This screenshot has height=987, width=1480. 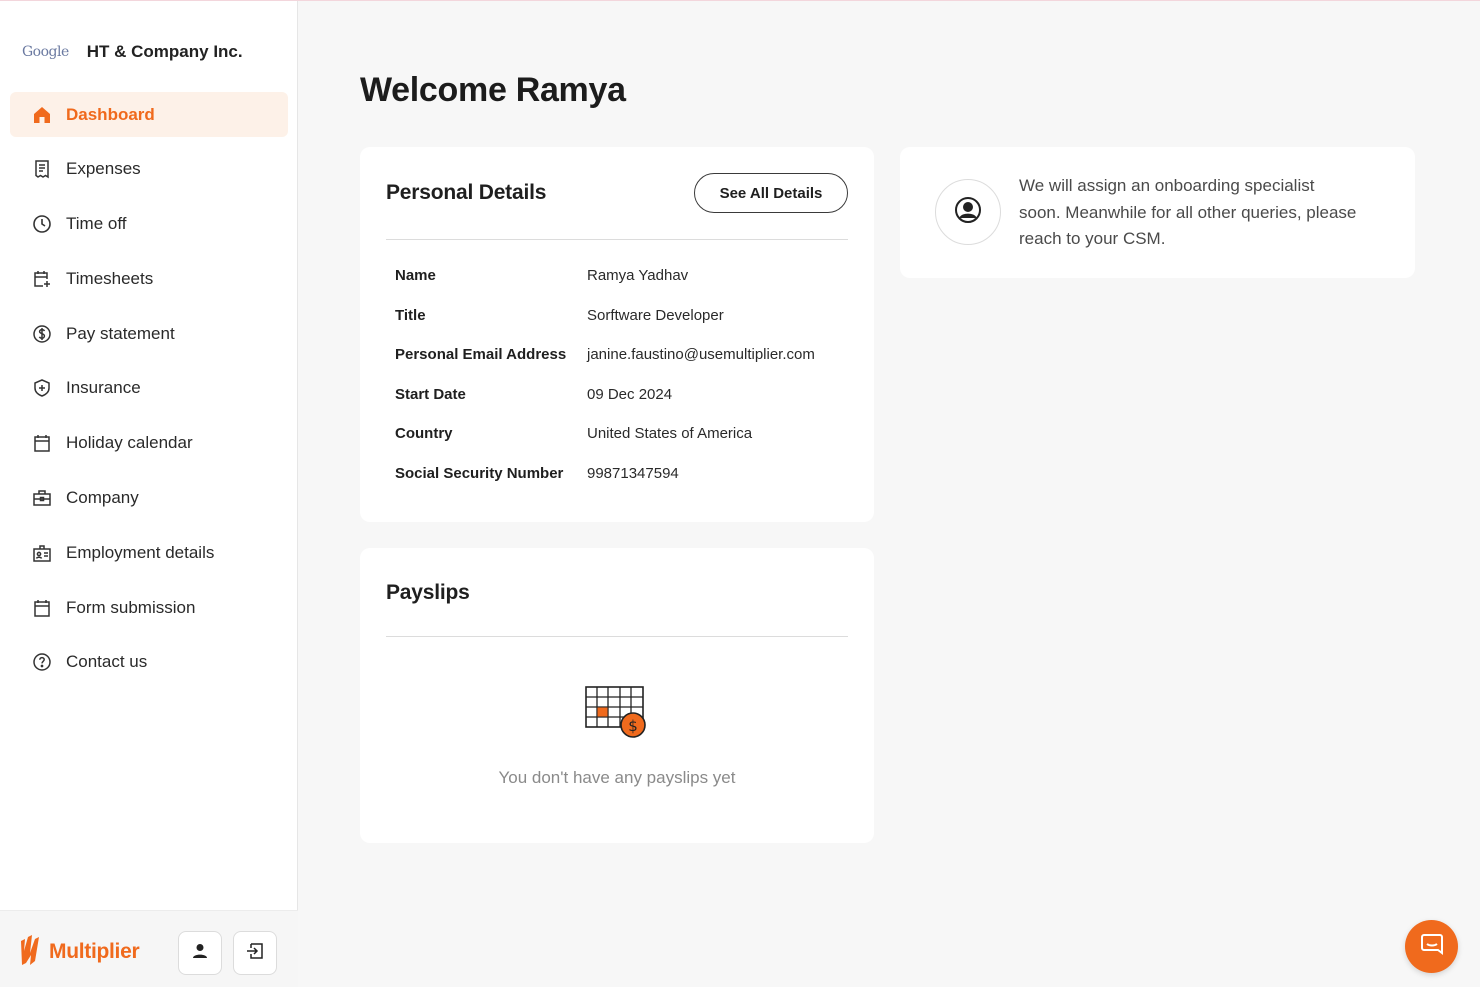 What do you see at coordinates (481, 355) in the screenshot?
I see `detail-label: Personal Email Address` at bounding box center [481, 355].